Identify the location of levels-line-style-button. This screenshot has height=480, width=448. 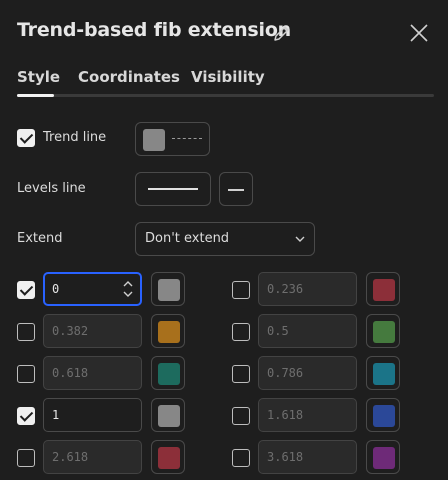
(173, 189).